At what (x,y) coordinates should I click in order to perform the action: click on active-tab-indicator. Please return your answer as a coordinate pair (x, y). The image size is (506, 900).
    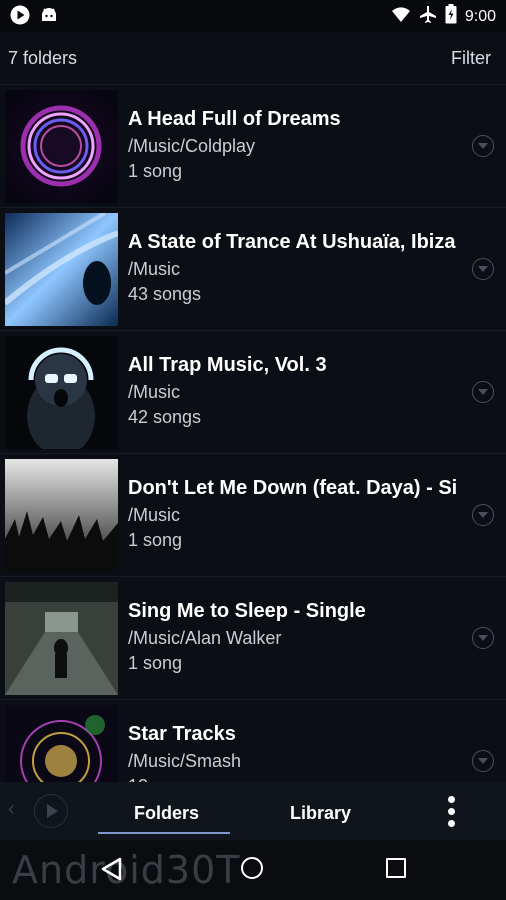
    Looking at the image, I should click on (164, 833).